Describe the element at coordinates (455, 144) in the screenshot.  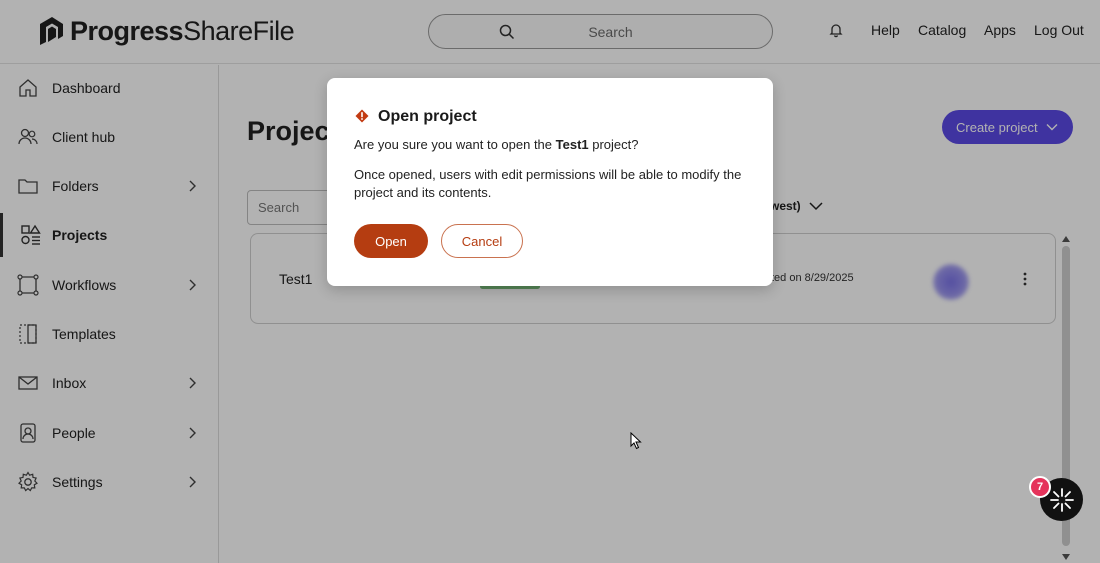
I see `dialog-question-prefix: Are you sure you want to open the` at that location.